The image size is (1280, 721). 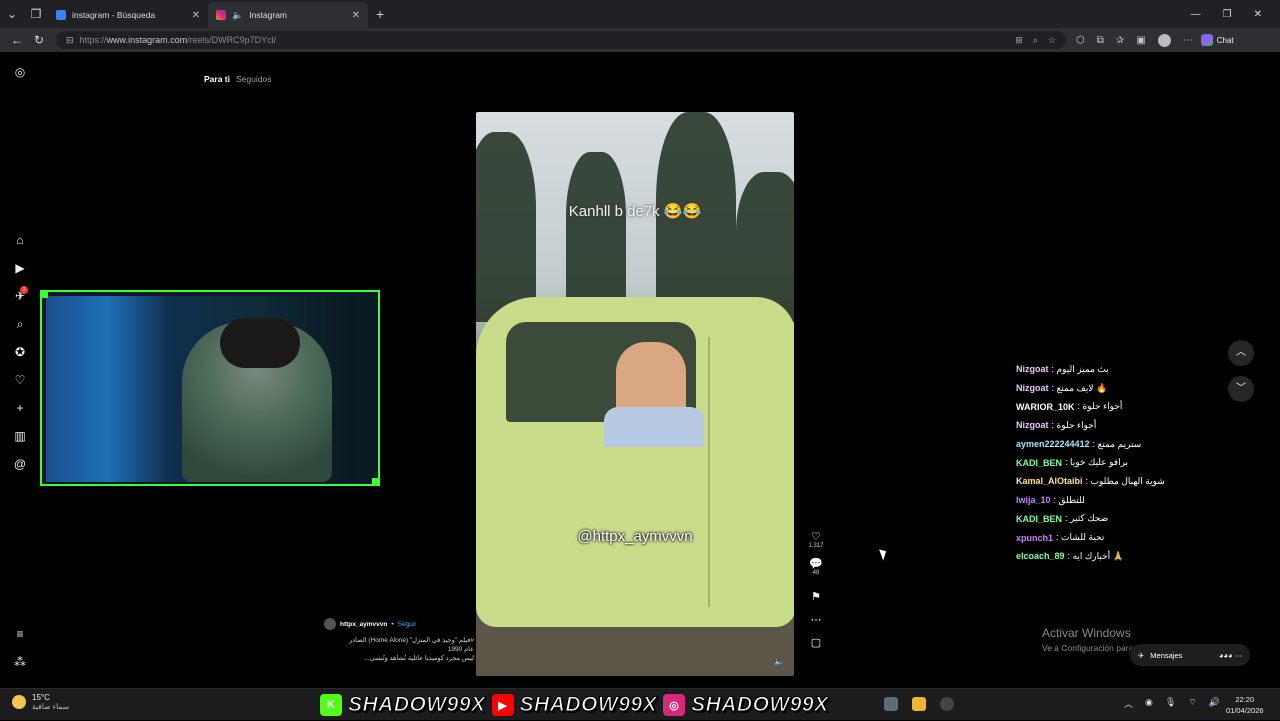 What do you see at coordinates (506, 227) in the screenshot?
I see `tree` at bounding box center [506, 227].